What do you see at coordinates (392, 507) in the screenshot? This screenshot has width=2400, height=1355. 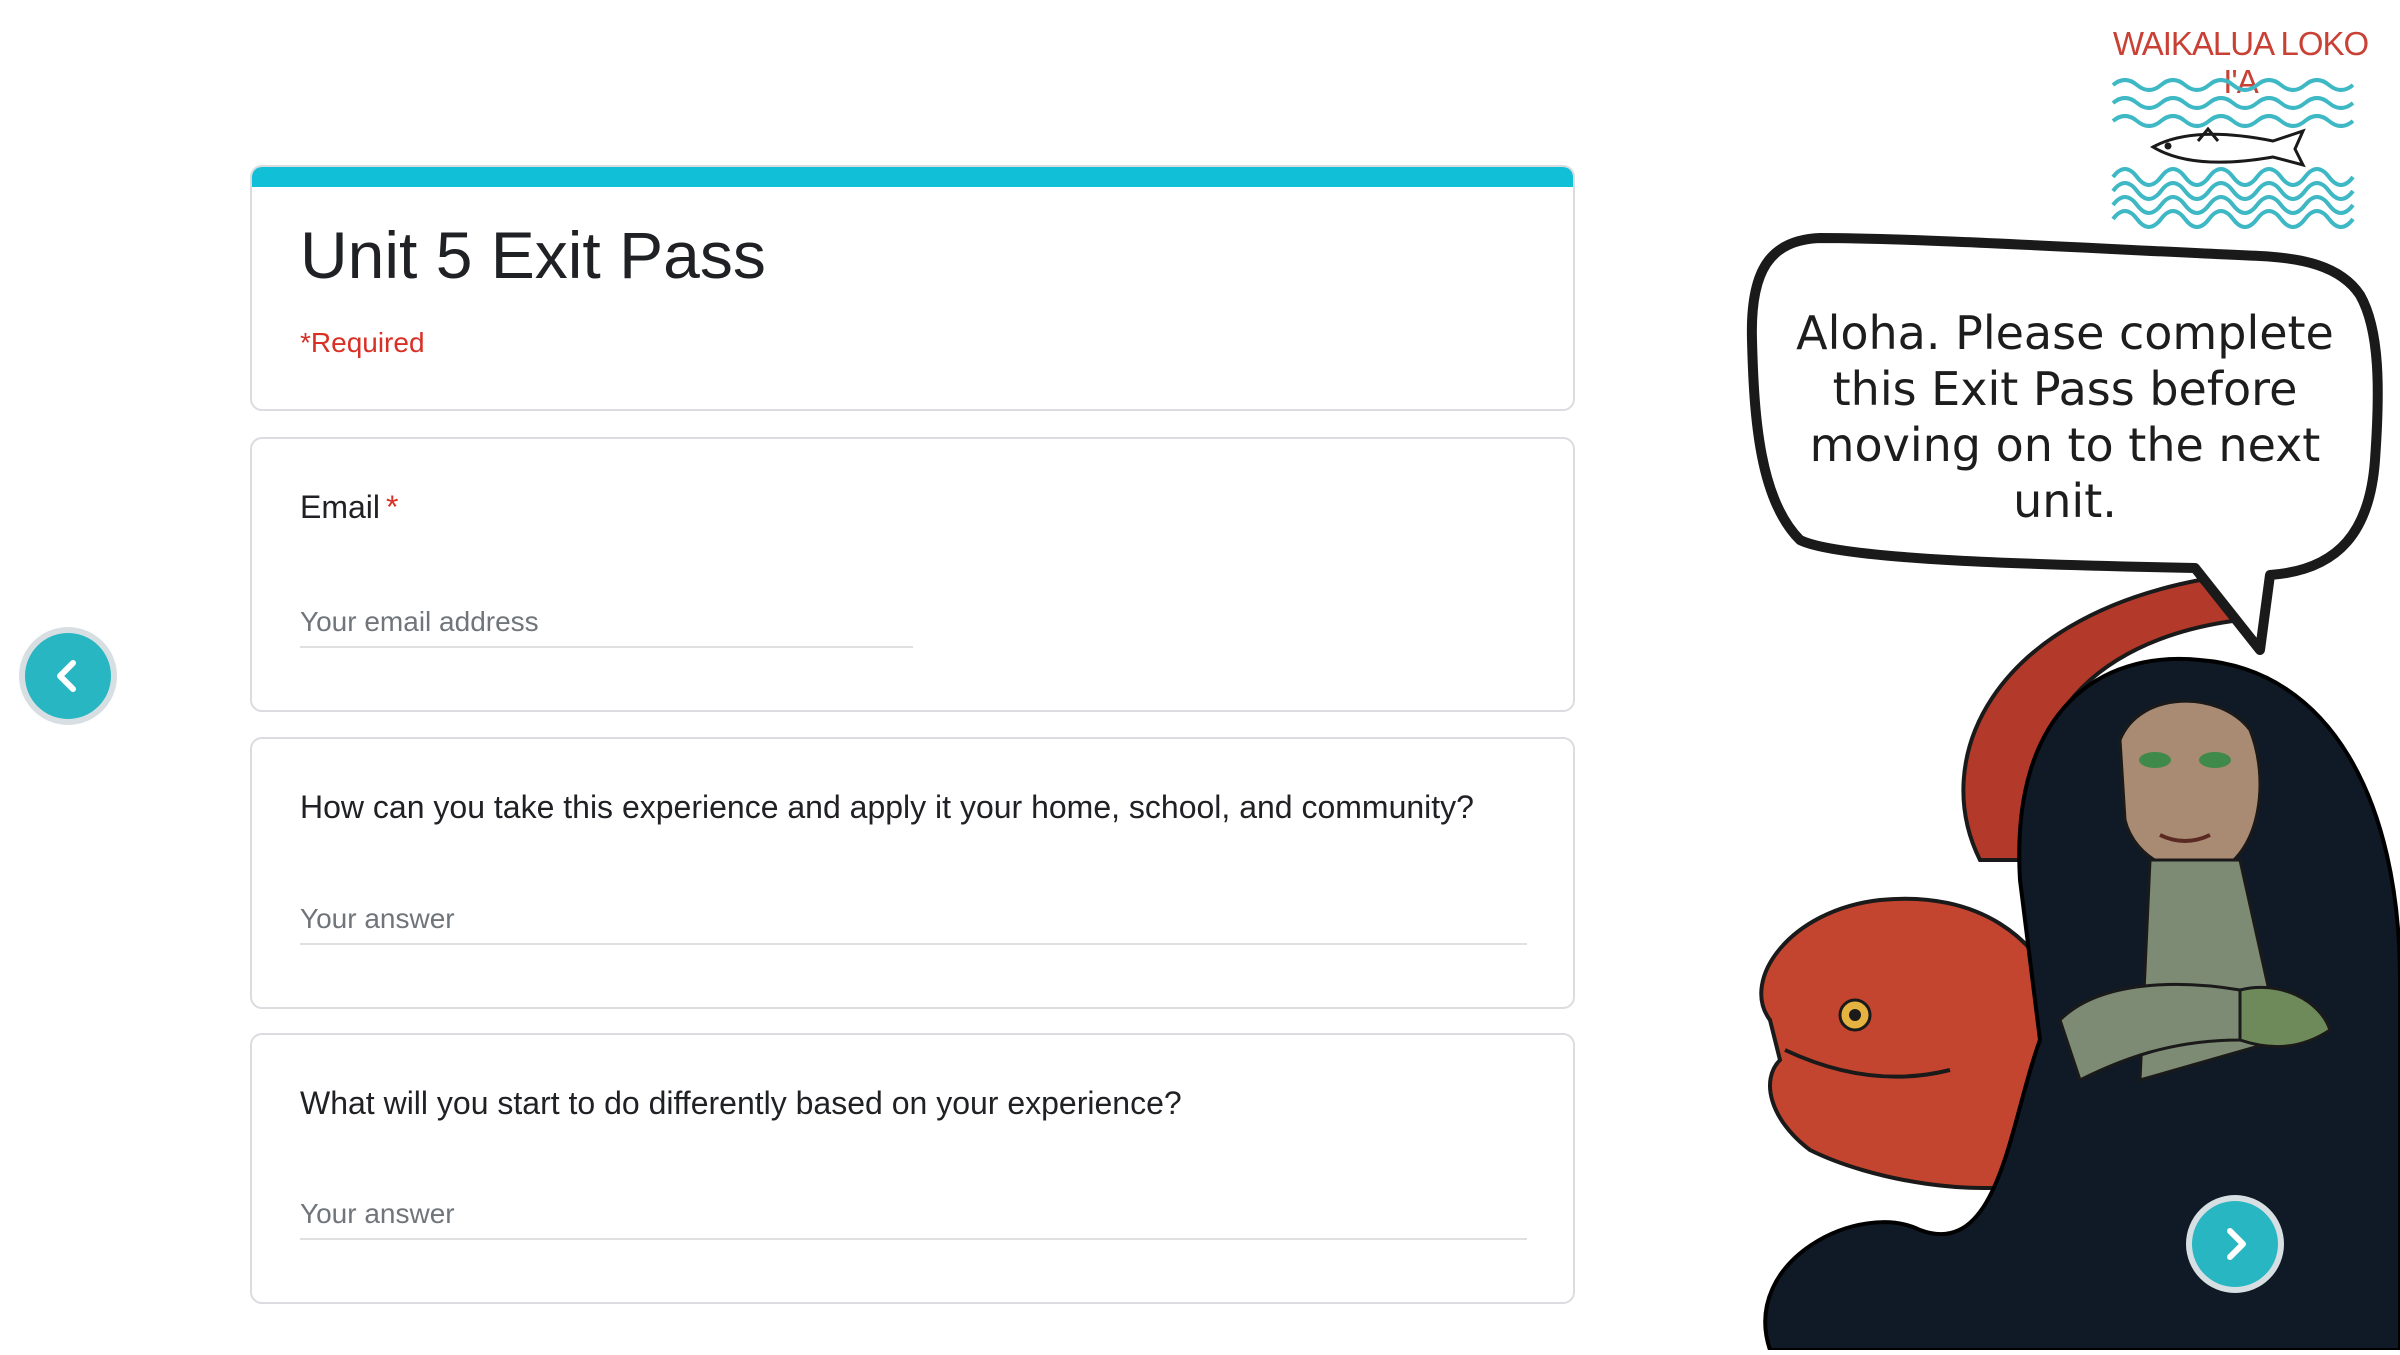 I see `required-star: *` at bounding box center [392, 507].